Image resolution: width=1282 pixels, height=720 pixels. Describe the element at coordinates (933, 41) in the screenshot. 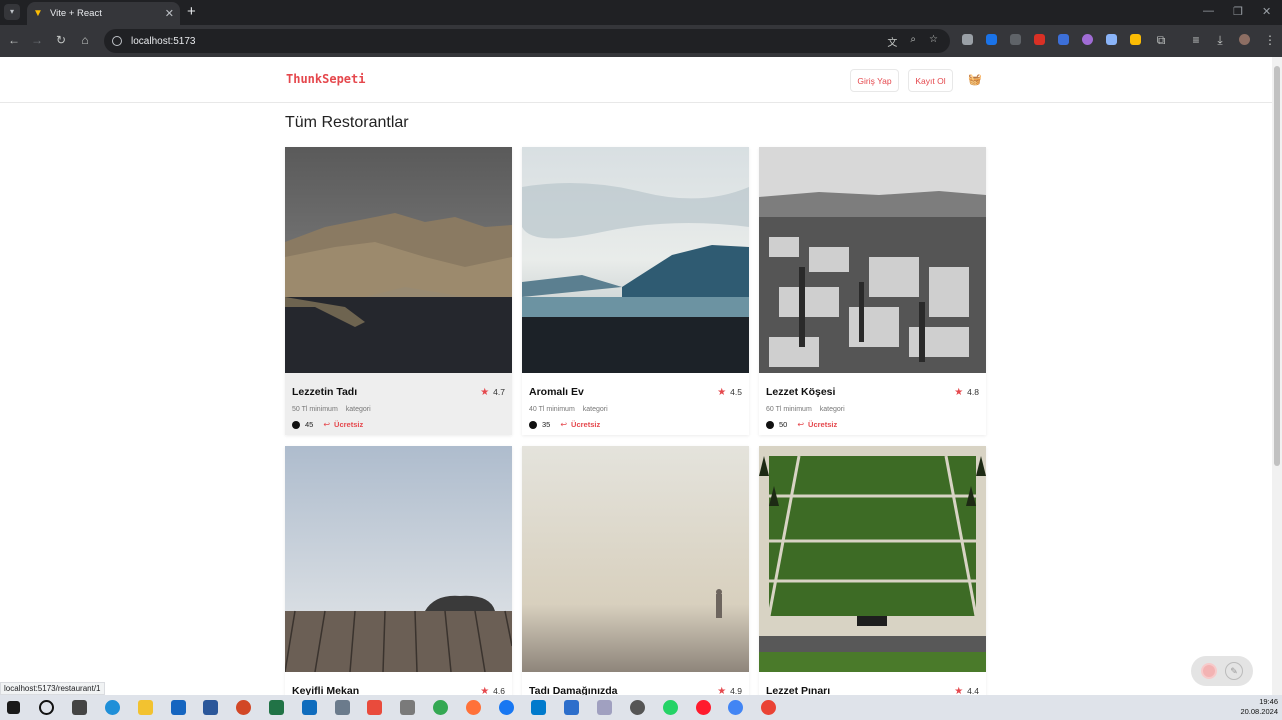

I see `bookmark-star-icon: ☆` at that location.